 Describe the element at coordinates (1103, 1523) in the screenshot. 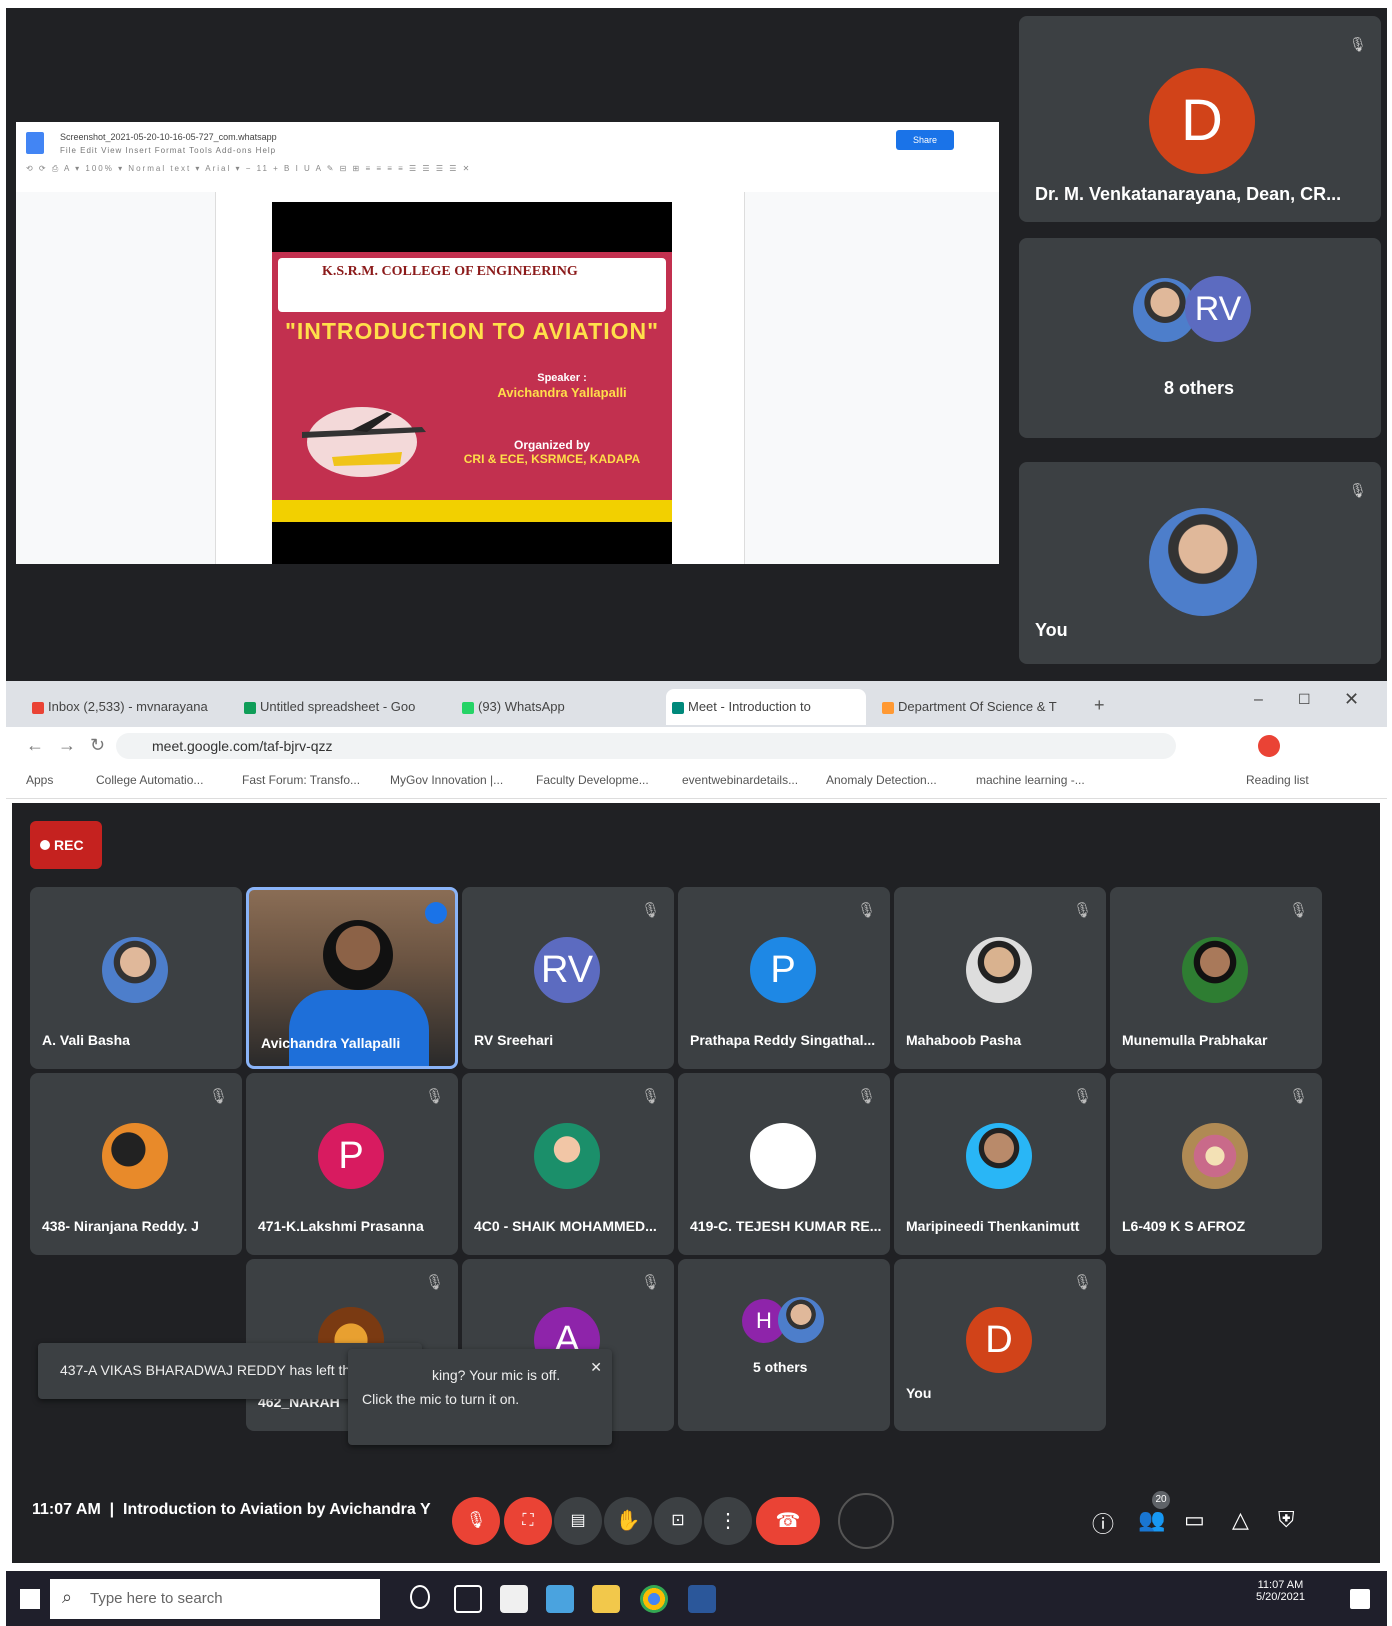

I see `info-icon: ⓘ` at that location.